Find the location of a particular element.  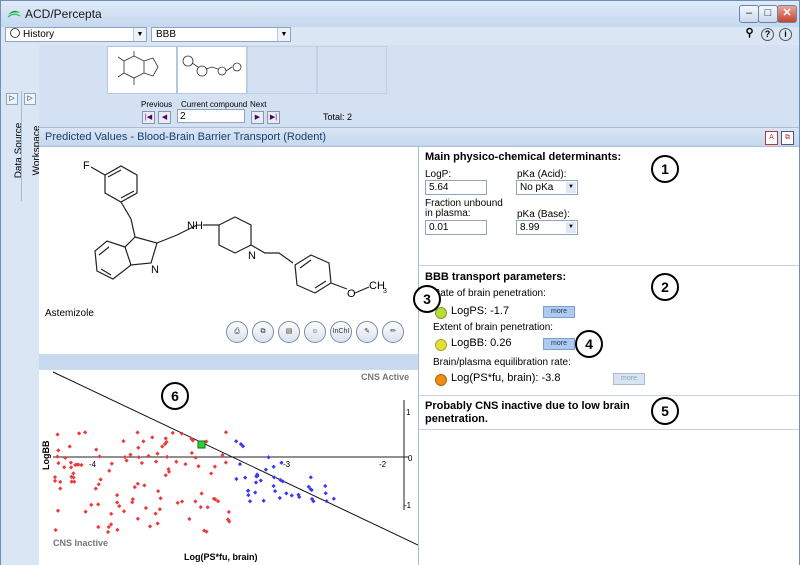

smiley-button: ☺ is located at coordinates (315, 332).